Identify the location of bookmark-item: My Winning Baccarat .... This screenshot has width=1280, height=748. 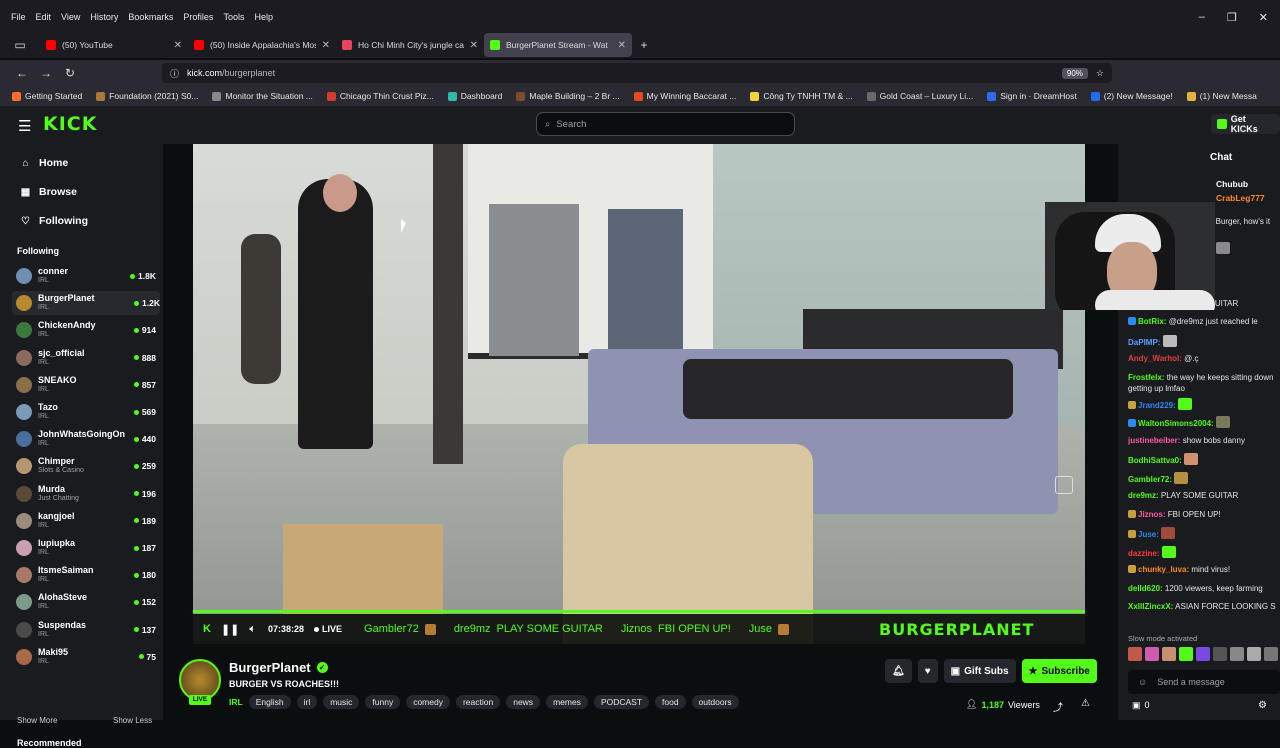
(684, 96).